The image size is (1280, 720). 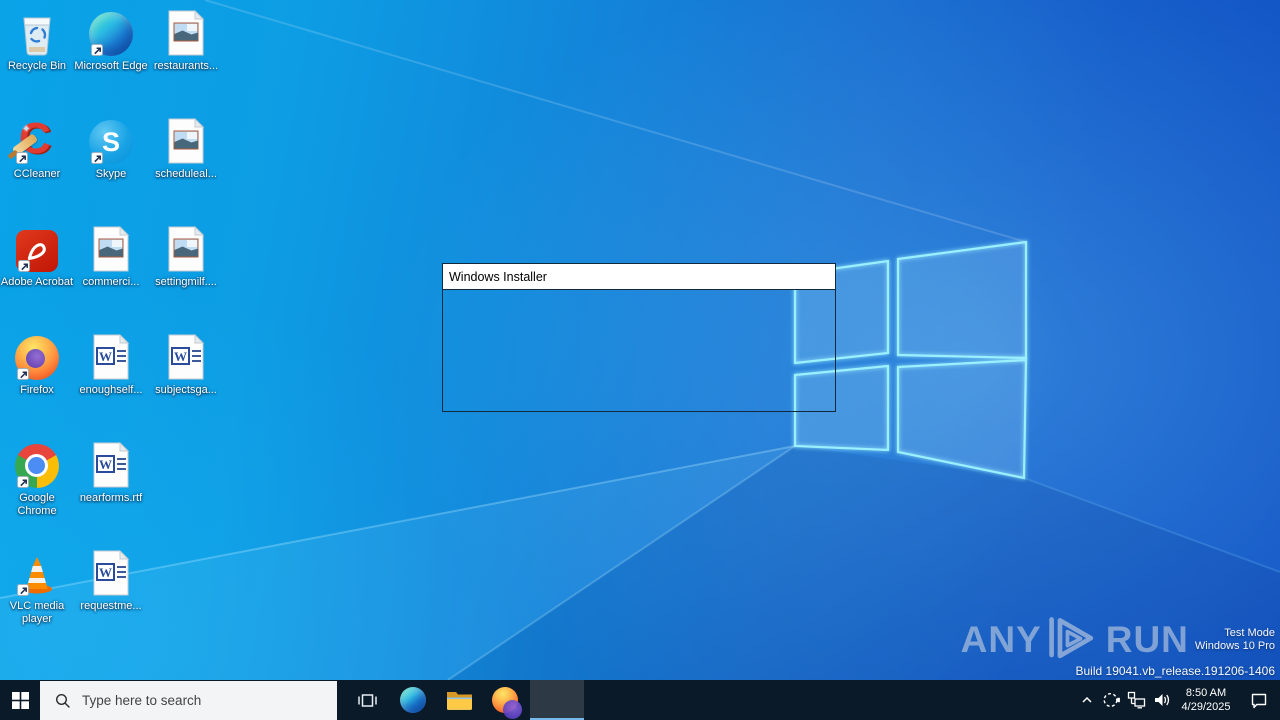 What do you see at coordinates (1249, 633) in the screenshot?
I see `test-mode-label: Test Mode` at bounding box center [1249, 633].